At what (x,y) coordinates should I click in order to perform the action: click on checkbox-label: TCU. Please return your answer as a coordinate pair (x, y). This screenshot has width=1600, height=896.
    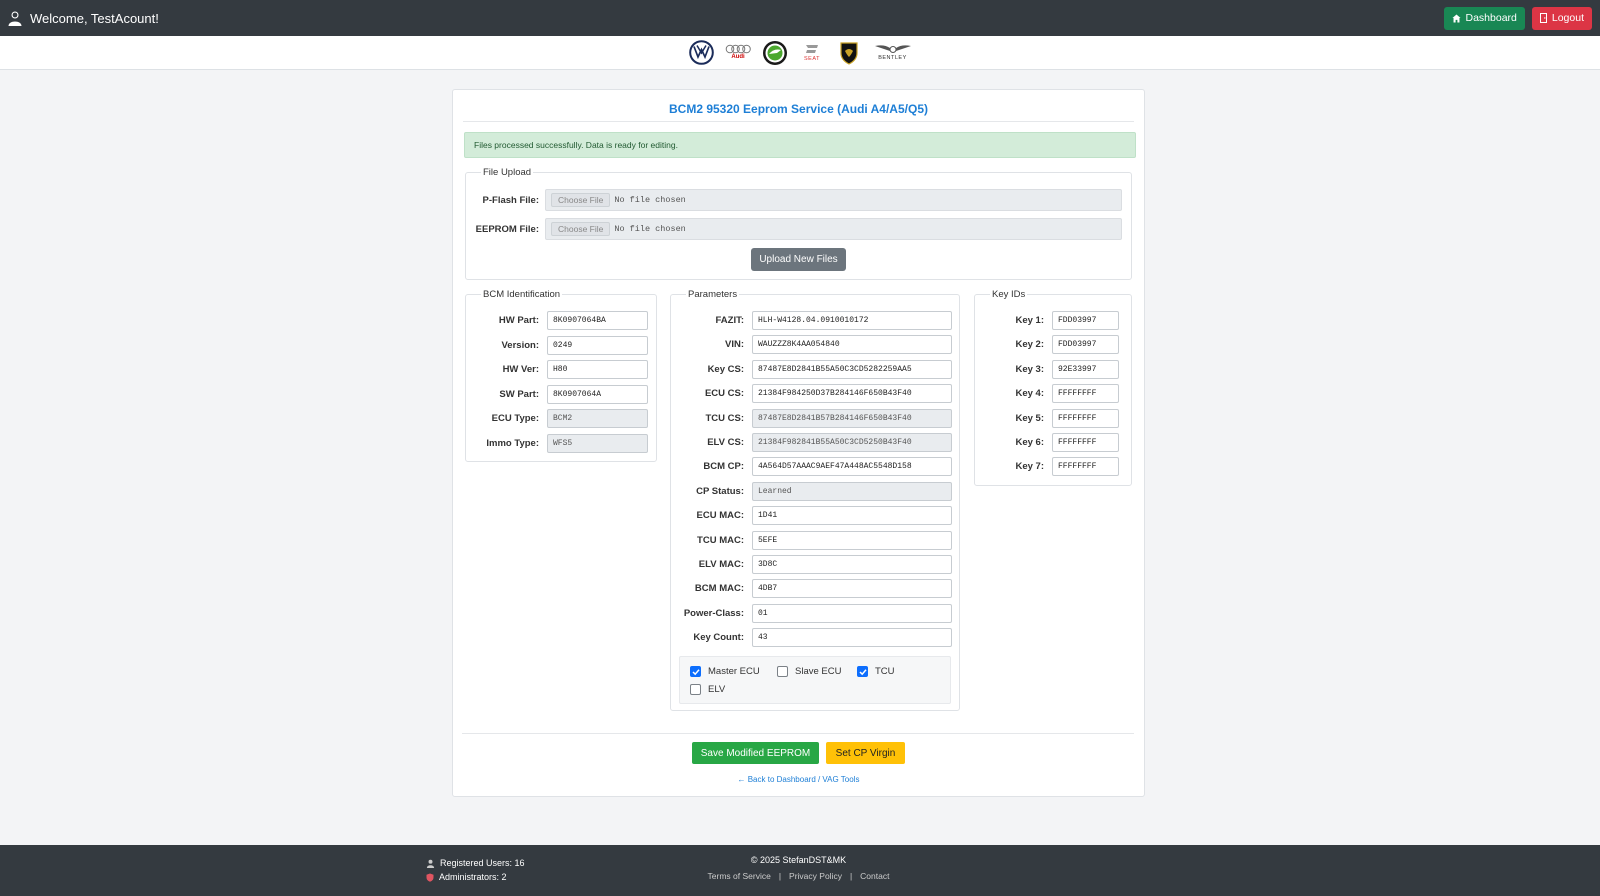
    Looking at the image, I should click on (885, 671).